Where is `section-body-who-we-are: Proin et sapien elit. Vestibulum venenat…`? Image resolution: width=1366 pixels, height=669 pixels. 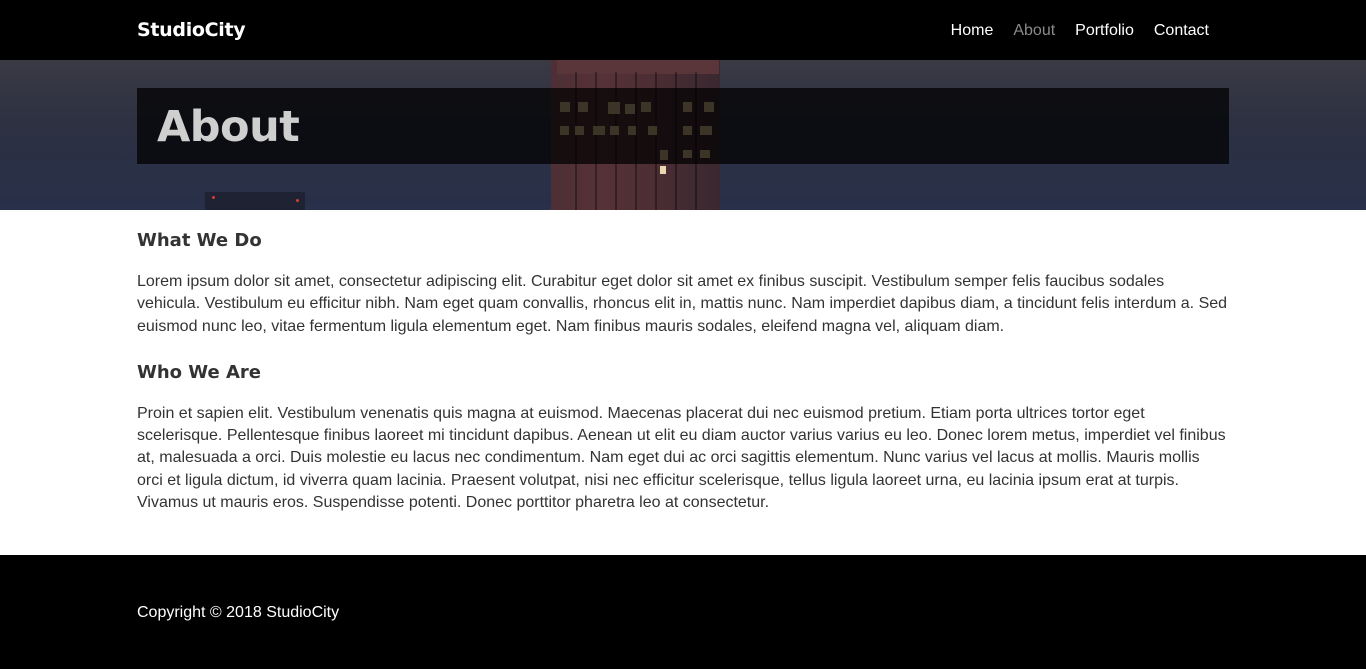
section-body-who-we-are: Proin et sapien elit. Vestibulum venenat… is located at coordinates (681, 458).